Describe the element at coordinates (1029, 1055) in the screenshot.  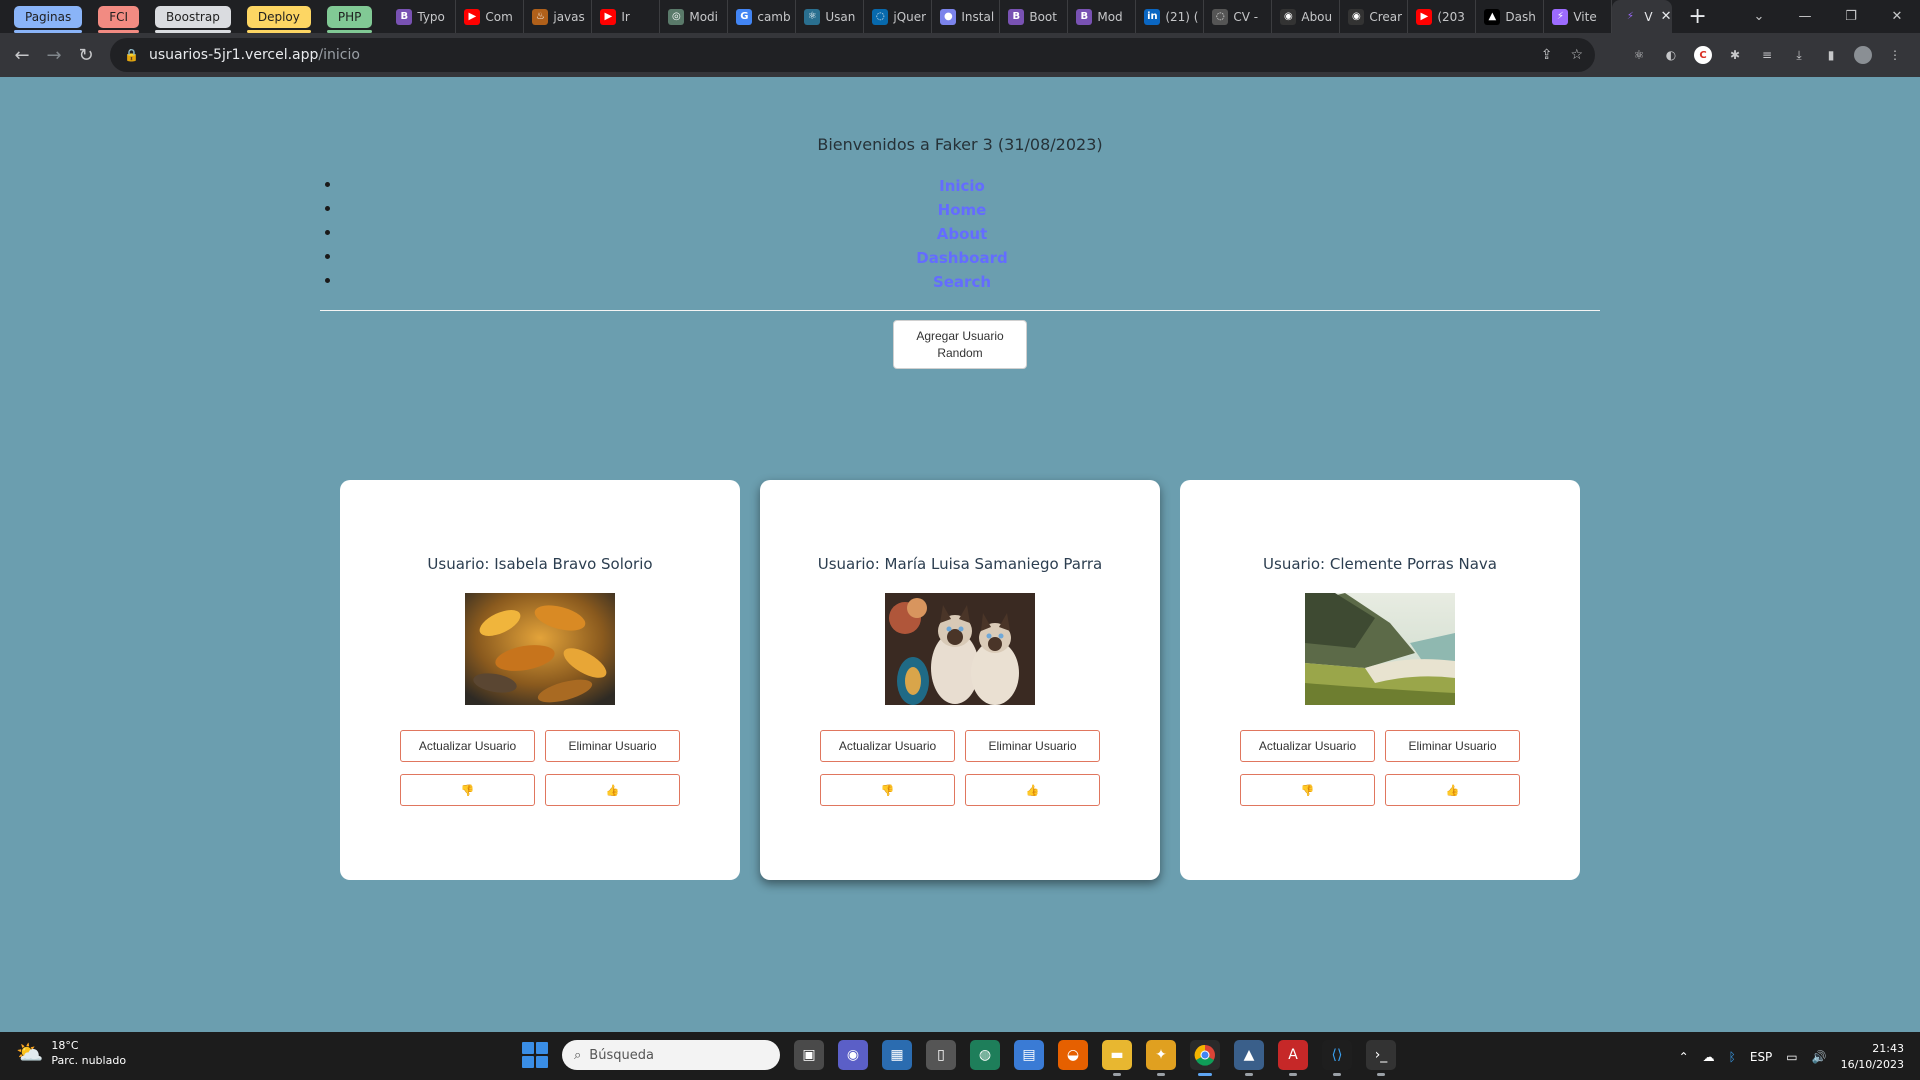
I see `store-app-icon: ▤` at that location.